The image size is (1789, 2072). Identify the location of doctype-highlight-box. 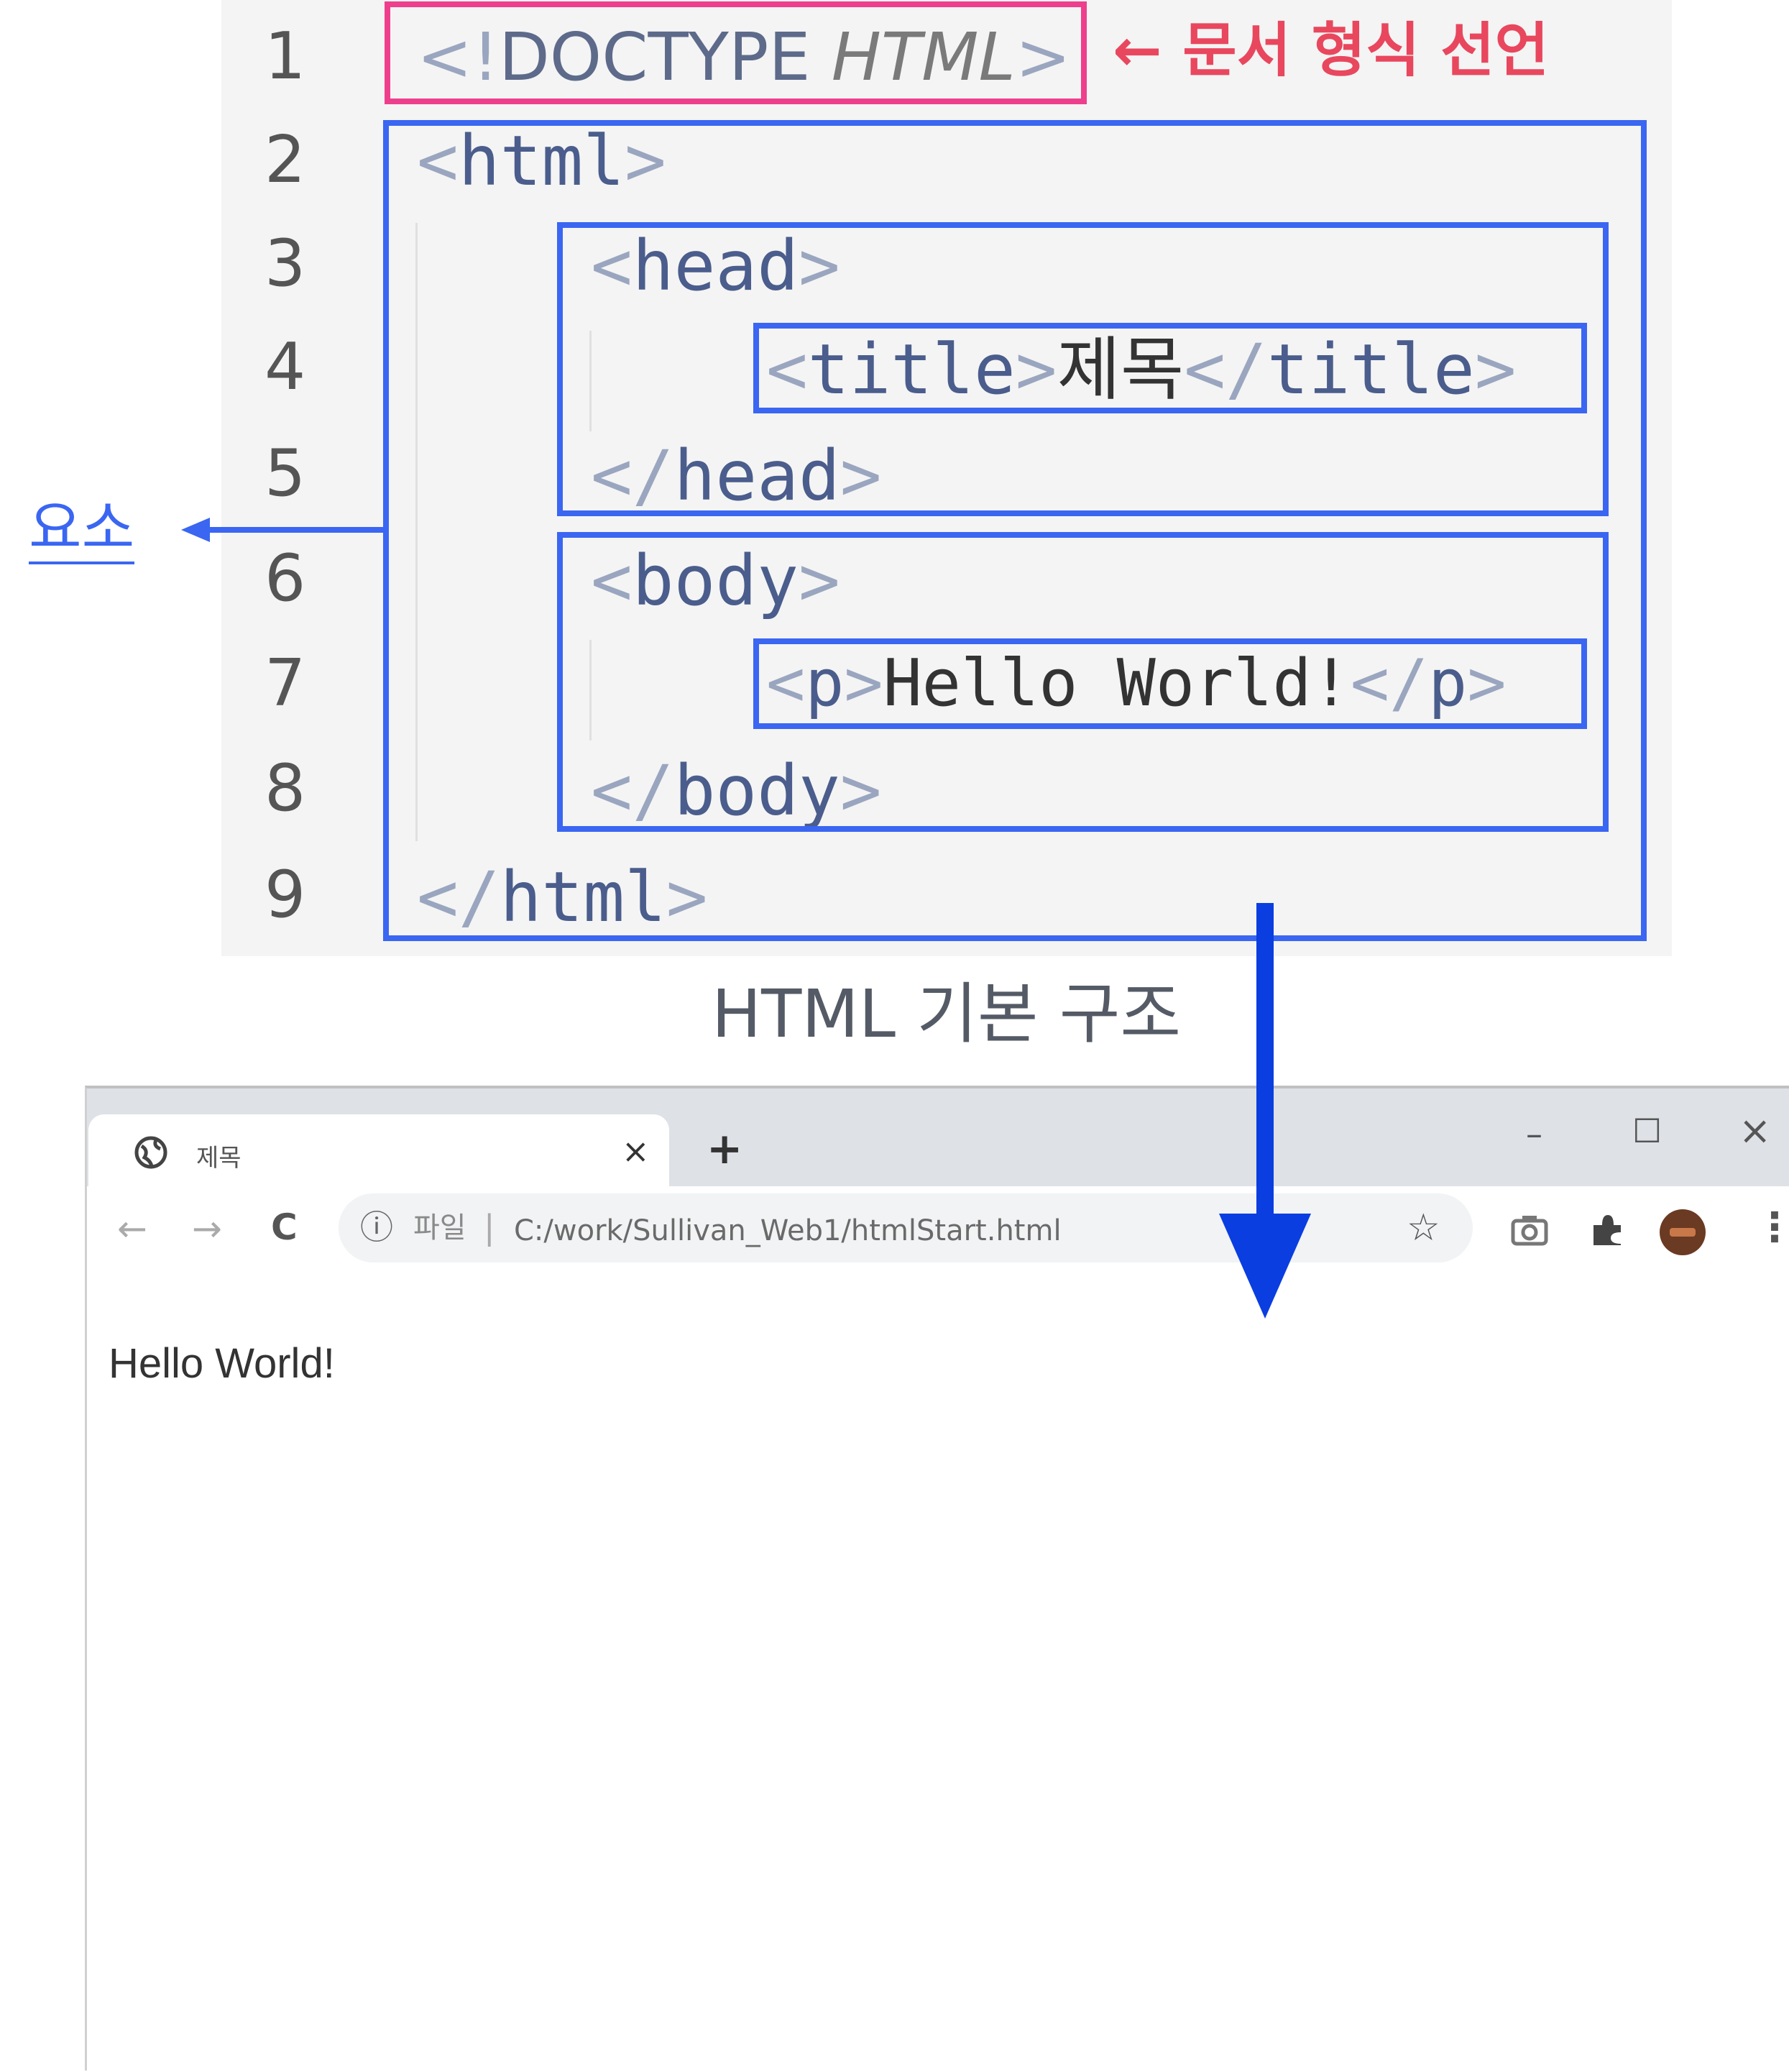
(736, 52).